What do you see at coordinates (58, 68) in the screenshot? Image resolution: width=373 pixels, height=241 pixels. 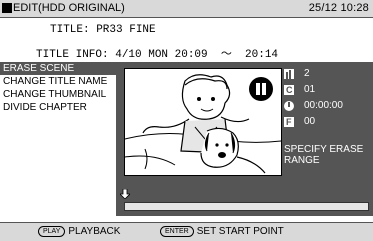 I see `menu-item-erase-scene: ERASE SCENE` at bounding box center [58, 68].